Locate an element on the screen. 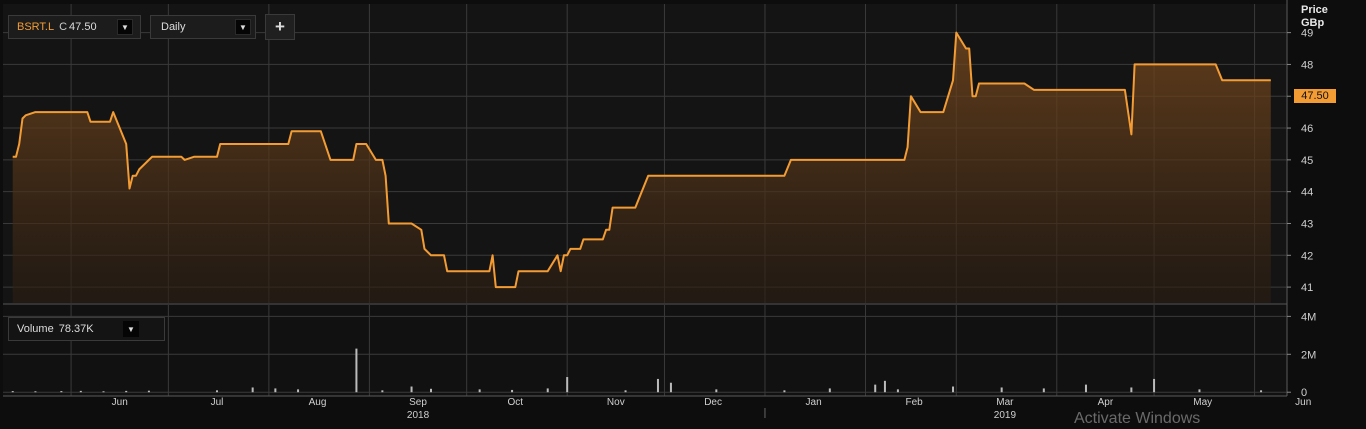 Image resolution: width=1366 pixels, height=429 pixels. volume-selector: Volume 78.37K ▼ is located at coordinates (86, 329).